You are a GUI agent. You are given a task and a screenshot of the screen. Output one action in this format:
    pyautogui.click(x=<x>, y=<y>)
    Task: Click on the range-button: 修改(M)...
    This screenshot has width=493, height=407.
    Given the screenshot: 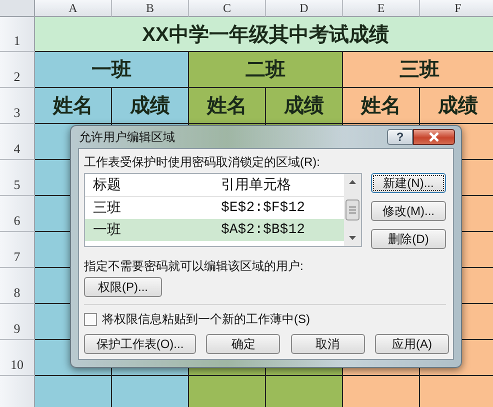 What is the action you would take?
    pyautogui.click(x=408, y=211)
    